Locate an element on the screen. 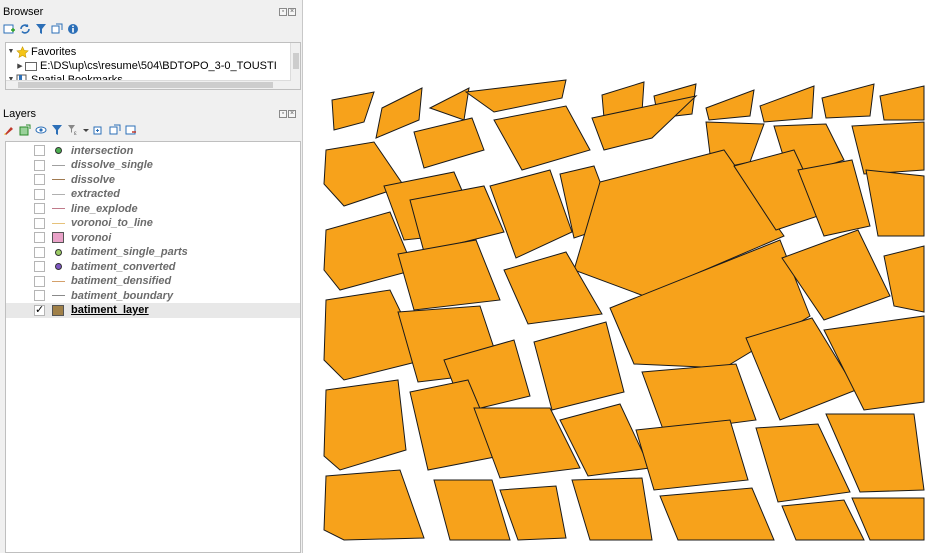 The height and width of the screenshot is (553, 928). add-selected-layers-icon is located at coordinates (9, 29).